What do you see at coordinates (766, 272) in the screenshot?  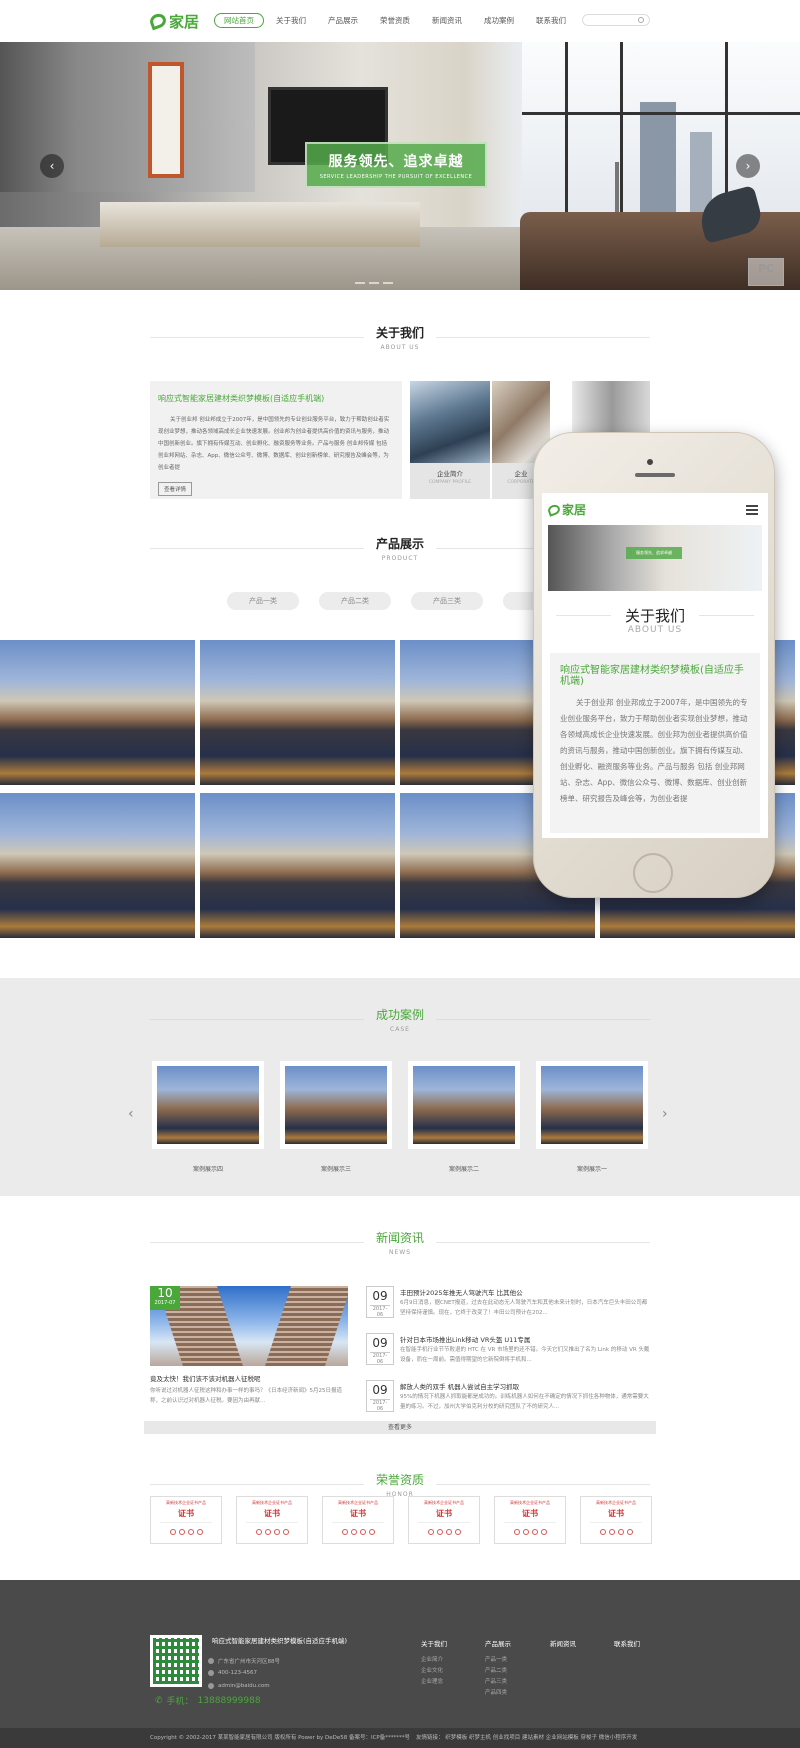 I see `pc-badge: PC` at bounding box center [766, 272].